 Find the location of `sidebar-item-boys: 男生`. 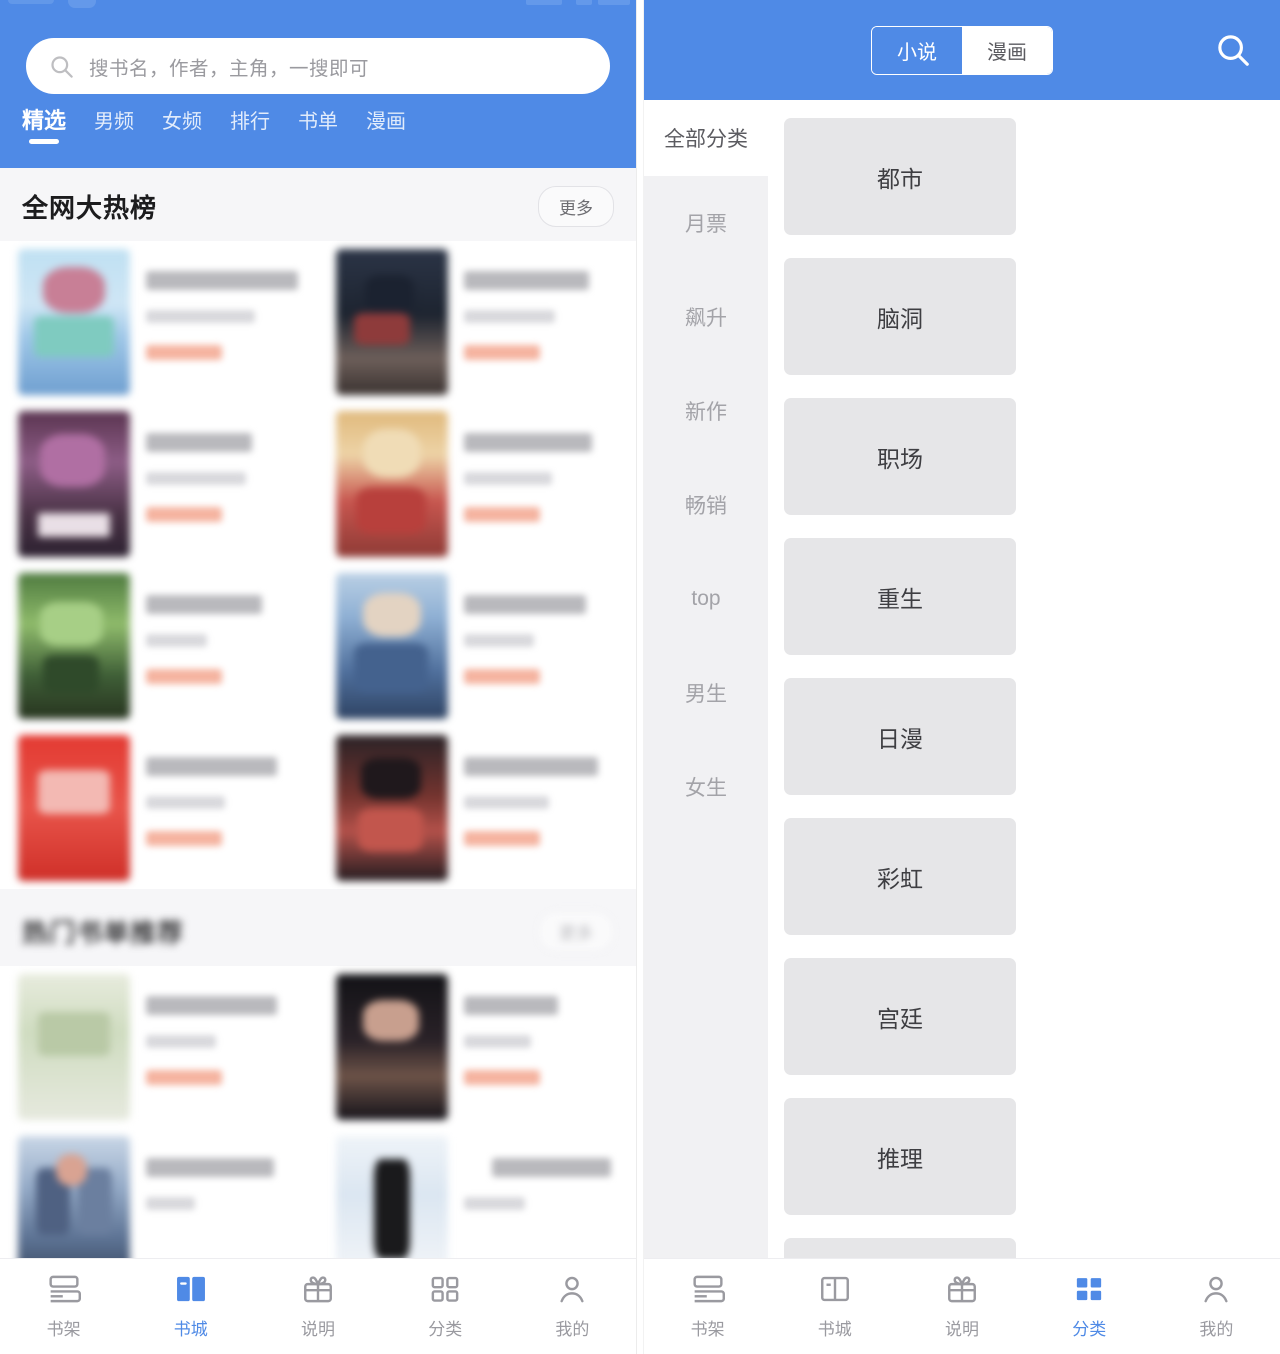

sidebar-item-boys: 男生 is located at coordinates (706, 693).